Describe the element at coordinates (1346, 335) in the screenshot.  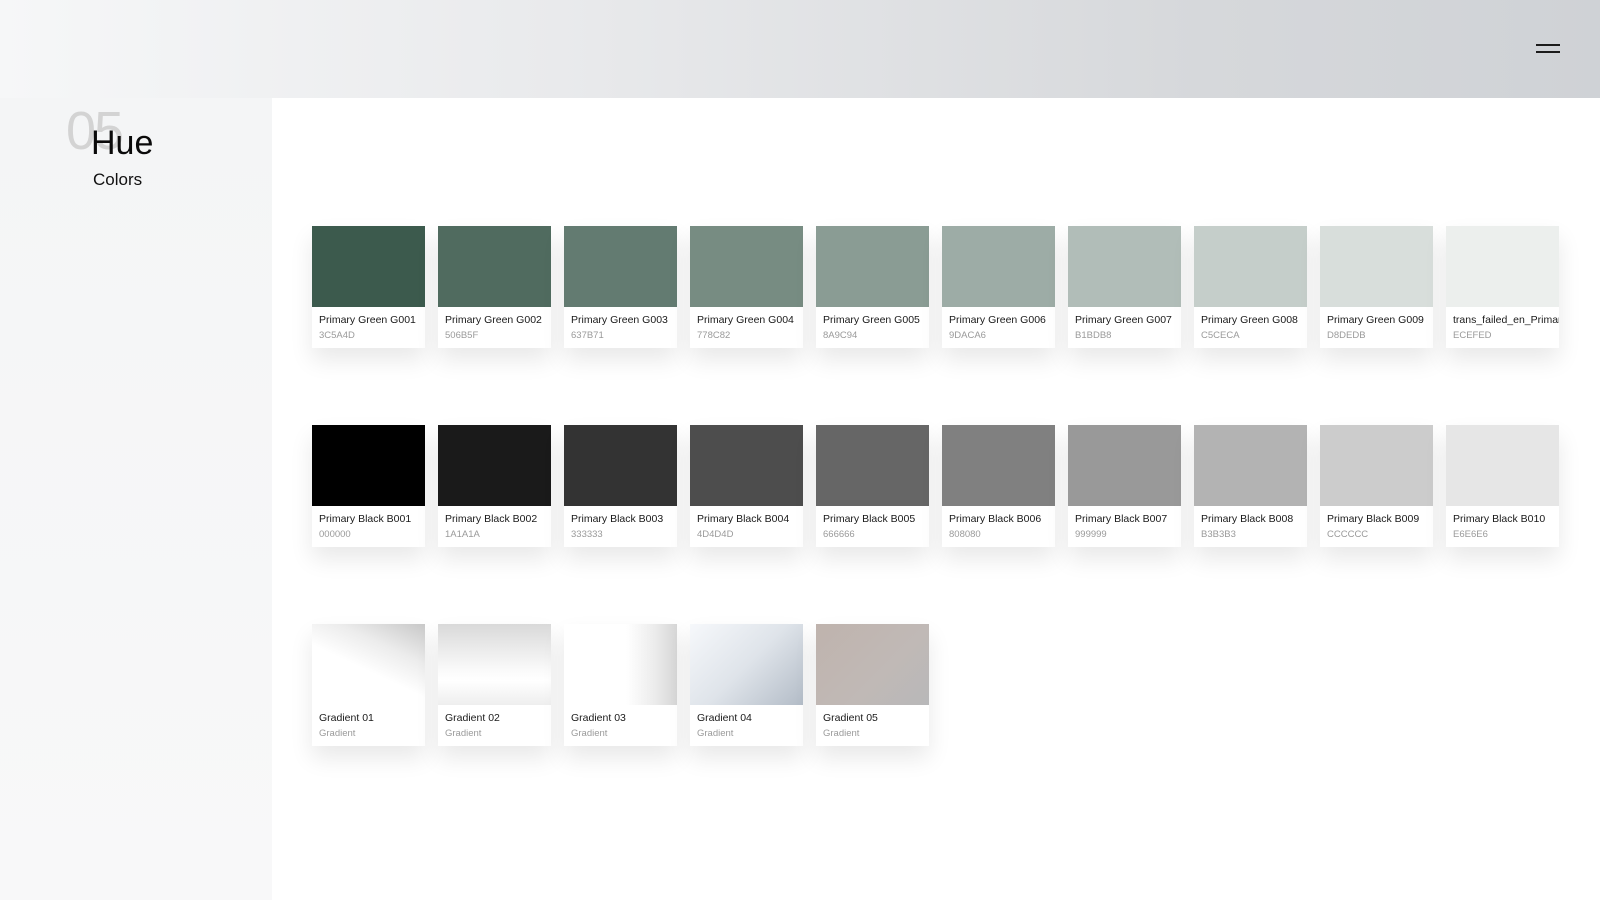
I see `color-code: D8DEDB` at that location.